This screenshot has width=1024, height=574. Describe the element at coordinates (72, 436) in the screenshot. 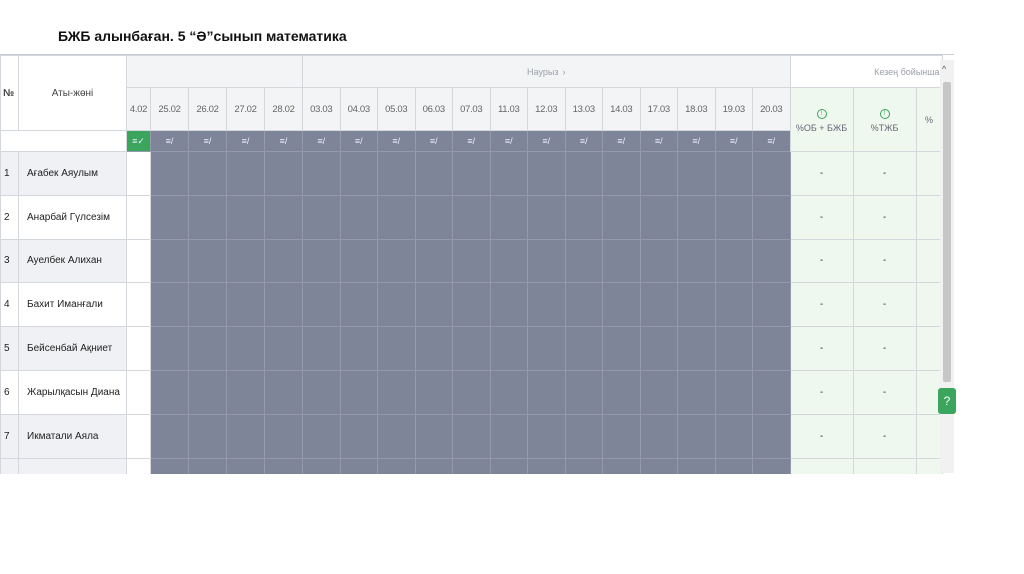

I see `student-name: Икматали Аяла` at that location.